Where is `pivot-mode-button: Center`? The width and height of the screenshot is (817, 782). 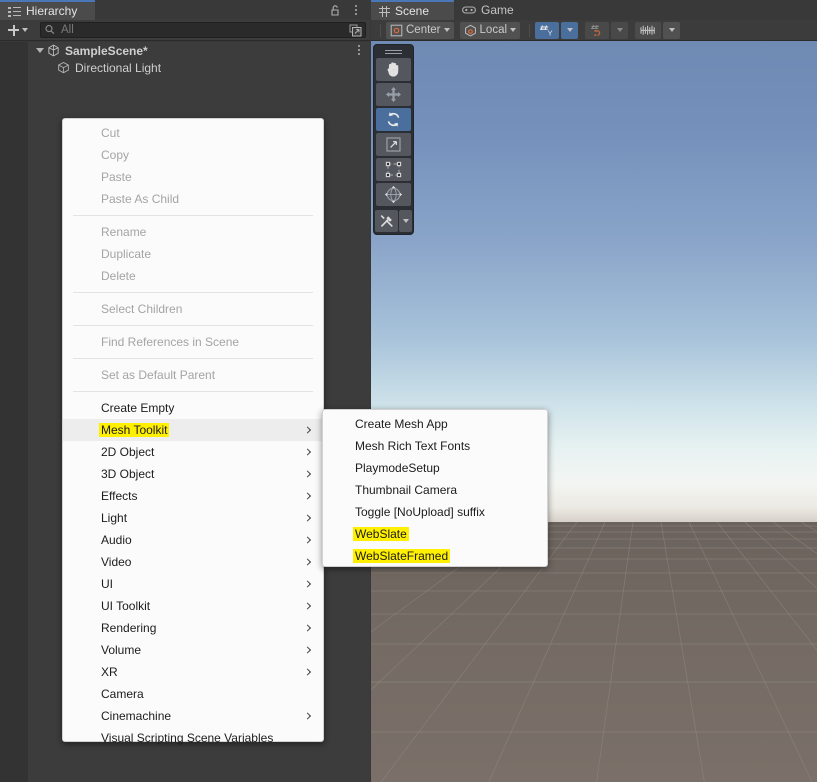
pivot-mode-button: Center is located at coordinates (420, 30).